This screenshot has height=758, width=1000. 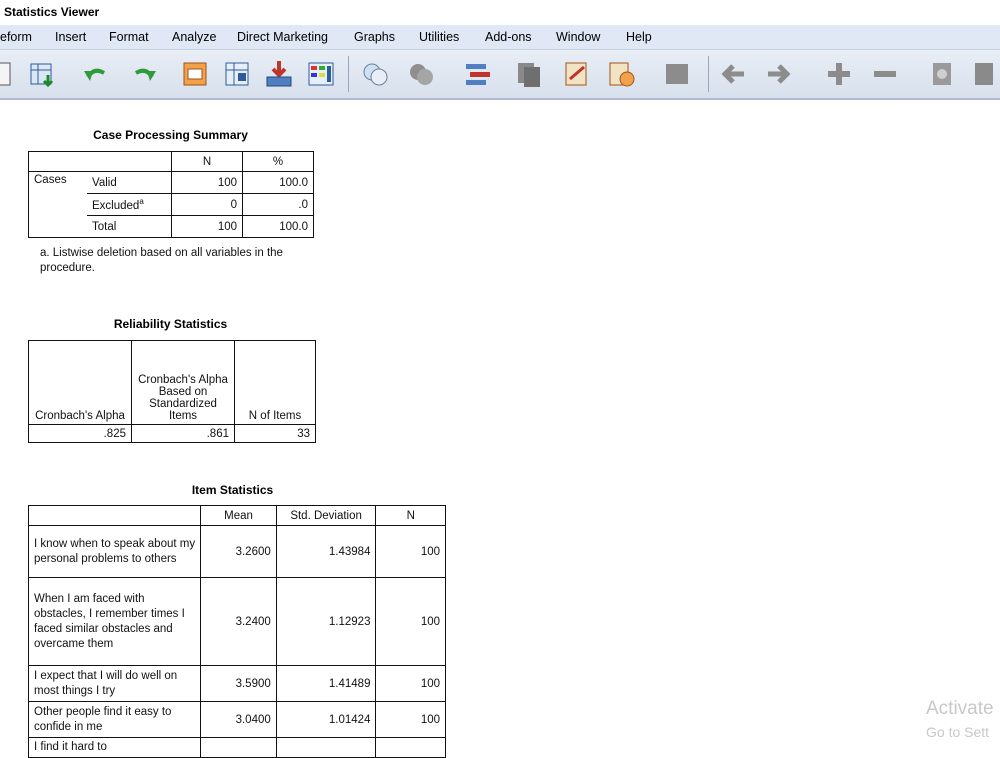 I want to click on column-header: Cronbach's Alpha, so click(x=80, y=382).